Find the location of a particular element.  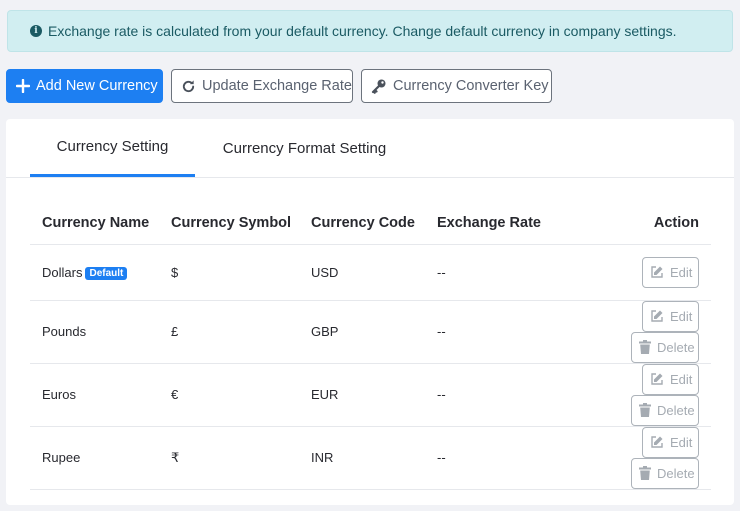

currency-code: GBP is located at coordinates (362, 332).